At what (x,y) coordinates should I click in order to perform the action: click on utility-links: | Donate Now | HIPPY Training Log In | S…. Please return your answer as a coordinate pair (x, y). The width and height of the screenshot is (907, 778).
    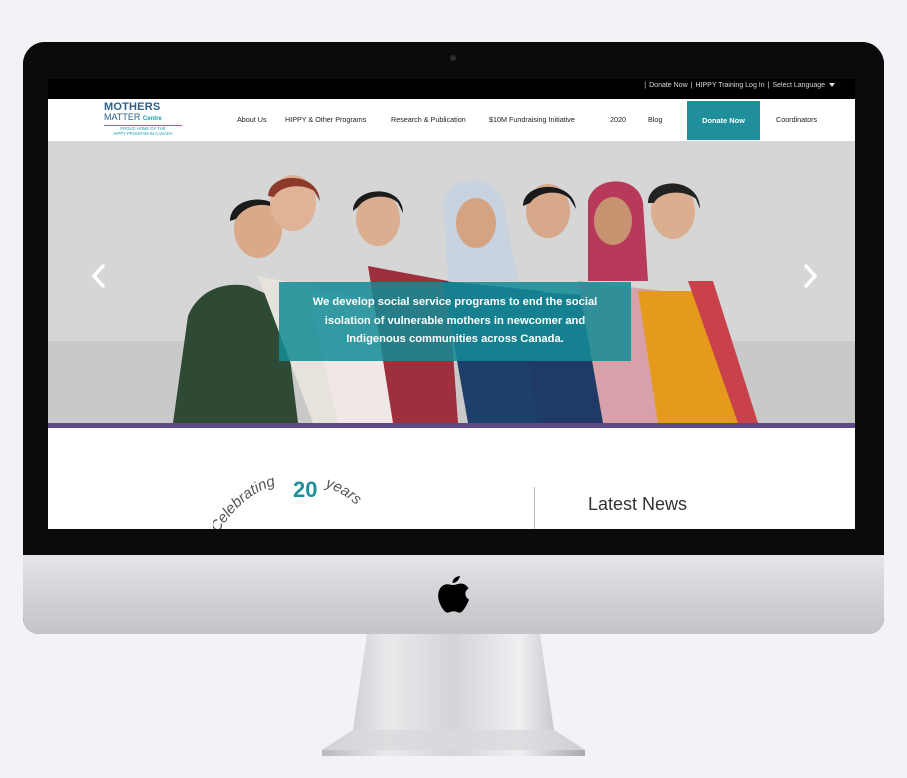
    Looking at the image, I should click on (739, 86).